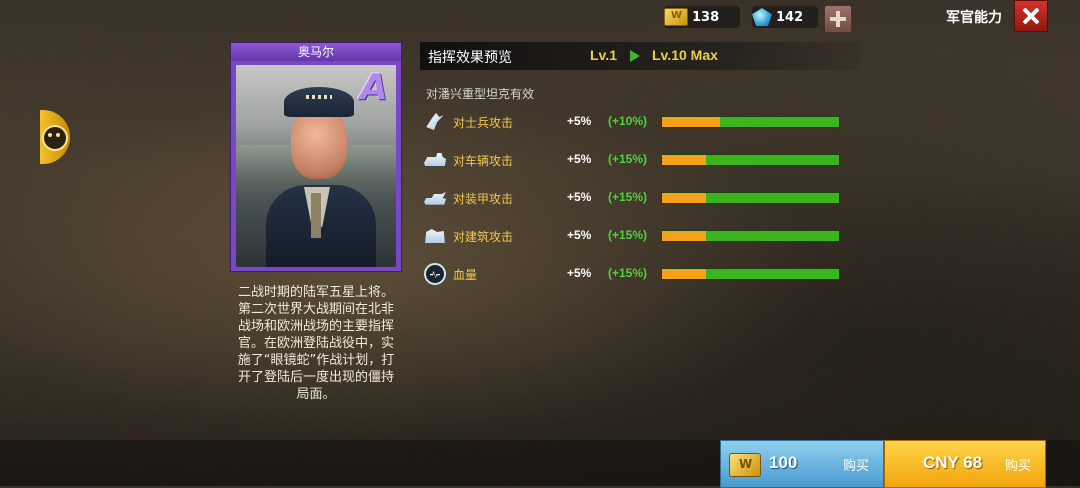 The height and width of the screenshot is (488, 1080). I want to click on stat-label: 血量, so click(465, 275).